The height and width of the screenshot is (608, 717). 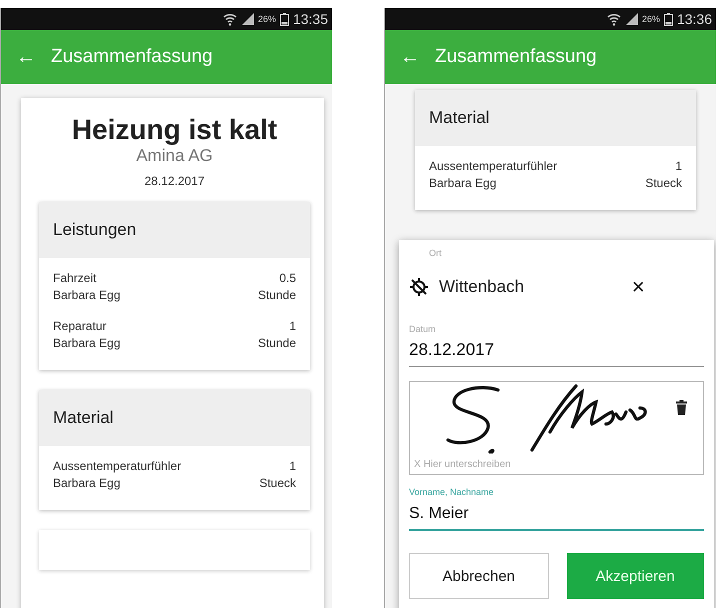 What do you see at coordinates (462, 464) in the screenshot?
I see `signature-placeholder: X Hier unterschreiben` at bounding box center [462, 464].